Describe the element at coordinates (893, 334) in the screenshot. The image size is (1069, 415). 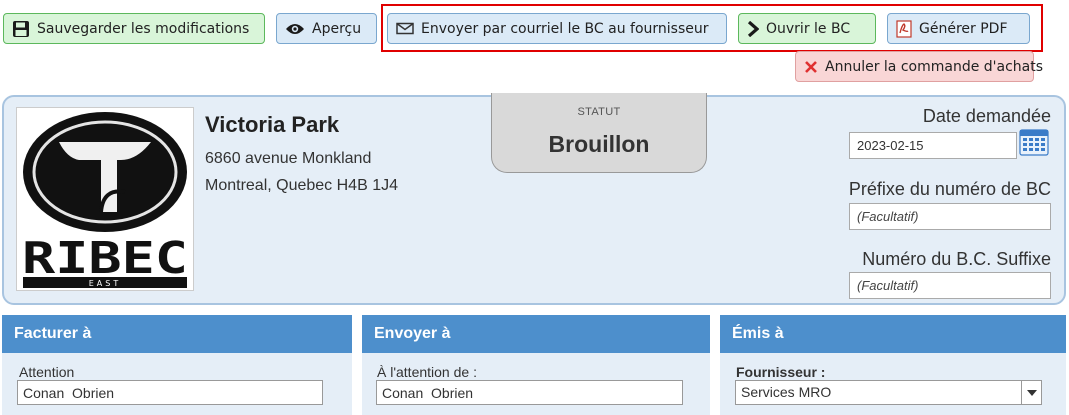
I see `issued-to-header: Émis à` at that location.